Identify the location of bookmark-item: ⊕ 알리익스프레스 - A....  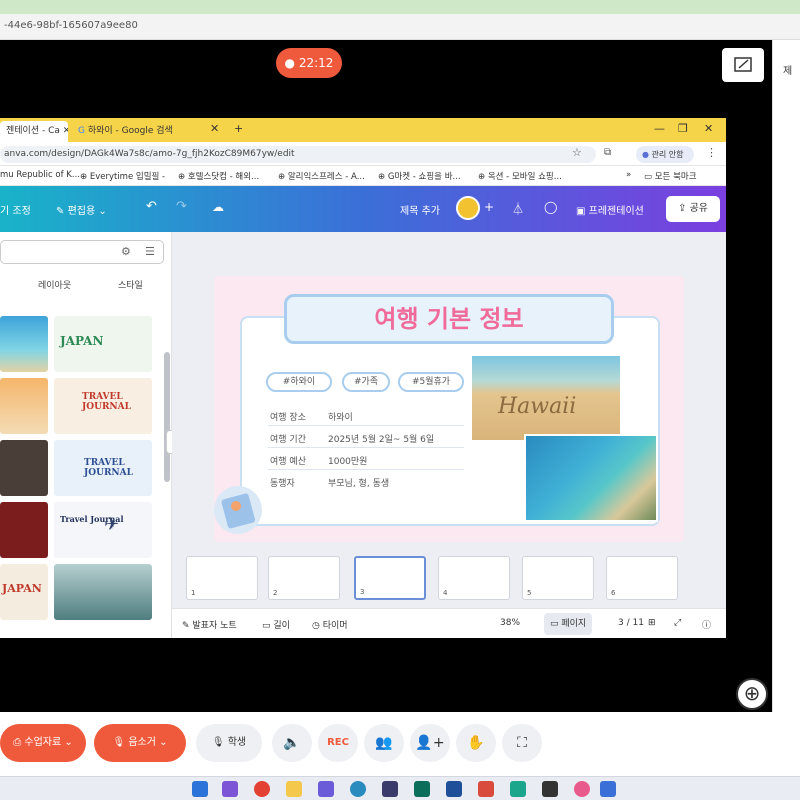
(321, 176).